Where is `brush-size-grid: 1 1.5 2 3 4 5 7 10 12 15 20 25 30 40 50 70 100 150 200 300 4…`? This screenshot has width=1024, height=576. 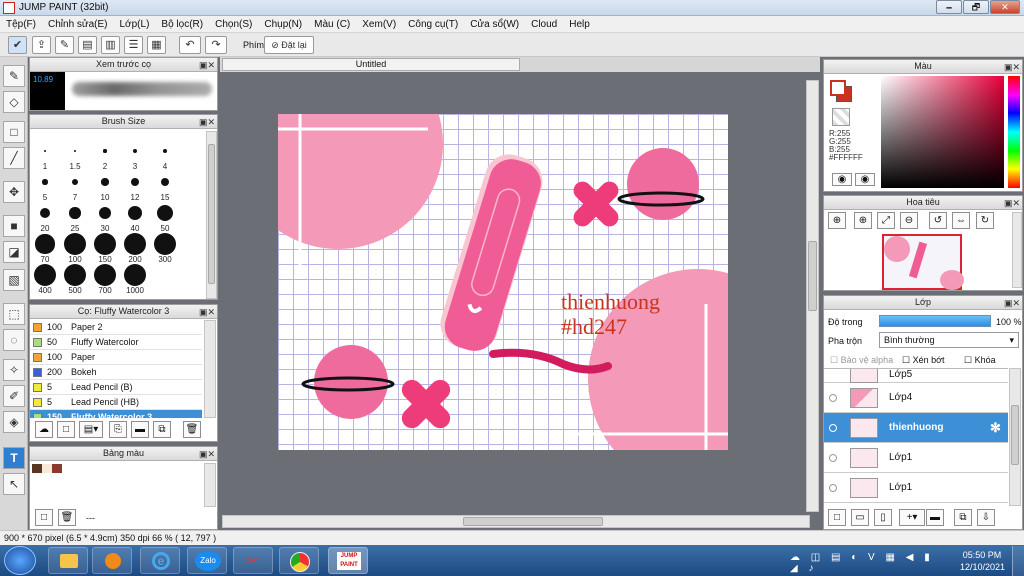 brush-size-grid: 1 1.5 2 3 4 5 7 10 12 15 20 25 30 40 50 70 100 150 200 300 4… is located at coordinates (117, 214).